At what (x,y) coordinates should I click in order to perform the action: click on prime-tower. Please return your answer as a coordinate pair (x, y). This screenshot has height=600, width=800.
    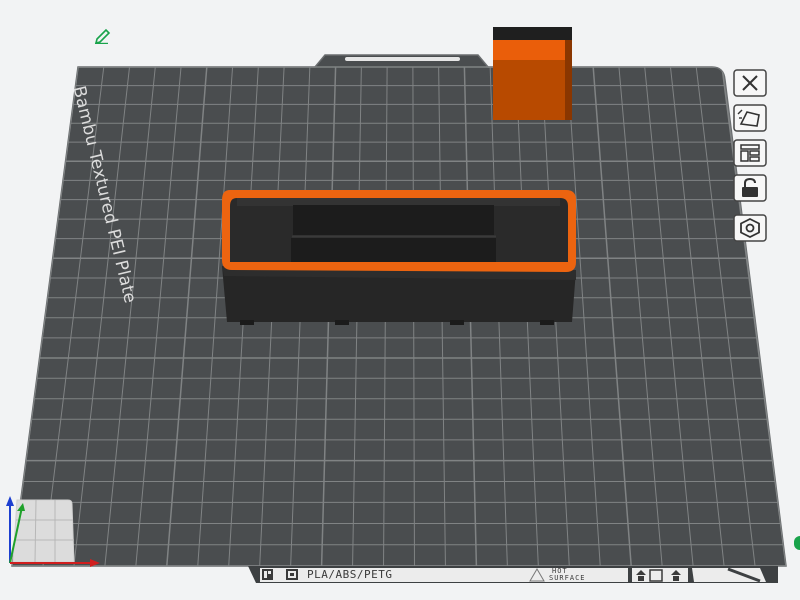
    Looking at the image, I should click on (532, 73).